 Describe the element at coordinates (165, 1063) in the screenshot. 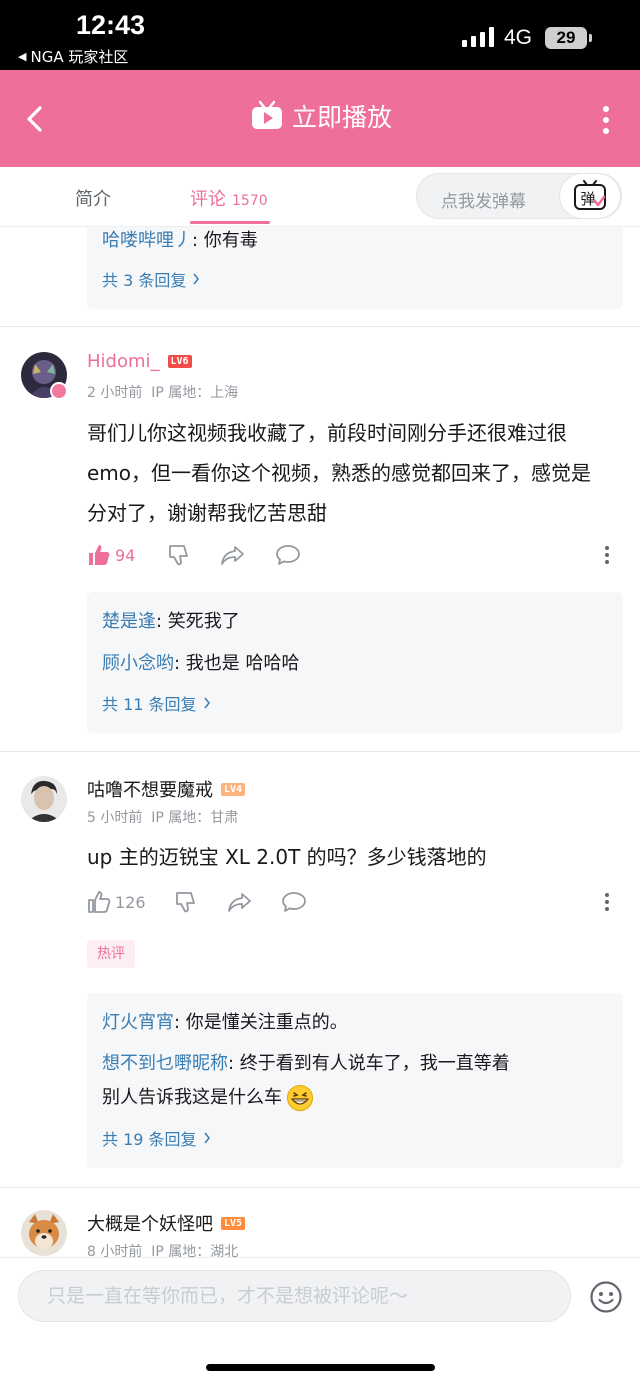

I see `reply-username: 想不到乜嘢昵称` at that location.